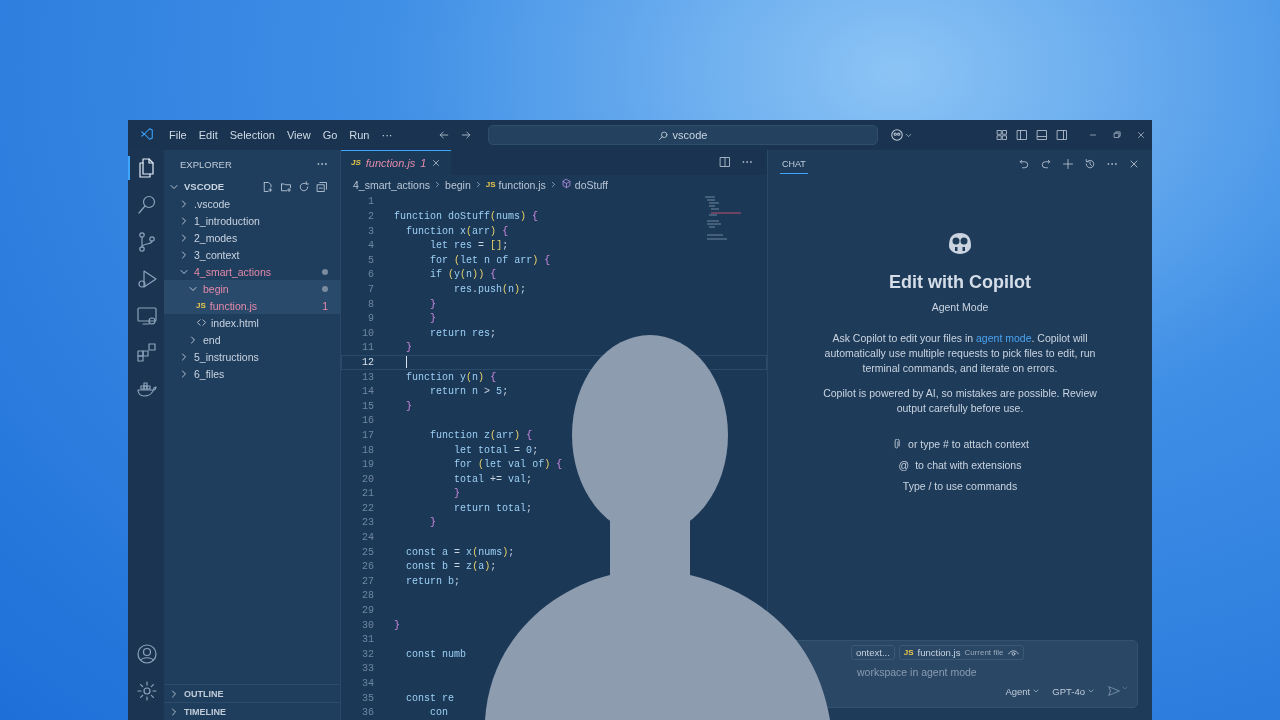 The width and height of the screenshot is (1280, 720). Describe the element at coordinates (960, 401) in the screenshot. I see `disclaimer-text: Copilot is powered by AI, so mistakes are possible. Review output carefully before use.` at that location.